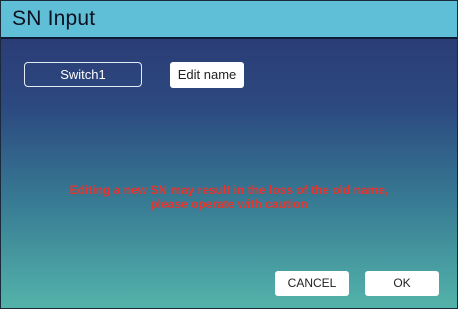 The image size is (460, 310). I want to click on cancel-button: CANCEL, so click(312, 283).